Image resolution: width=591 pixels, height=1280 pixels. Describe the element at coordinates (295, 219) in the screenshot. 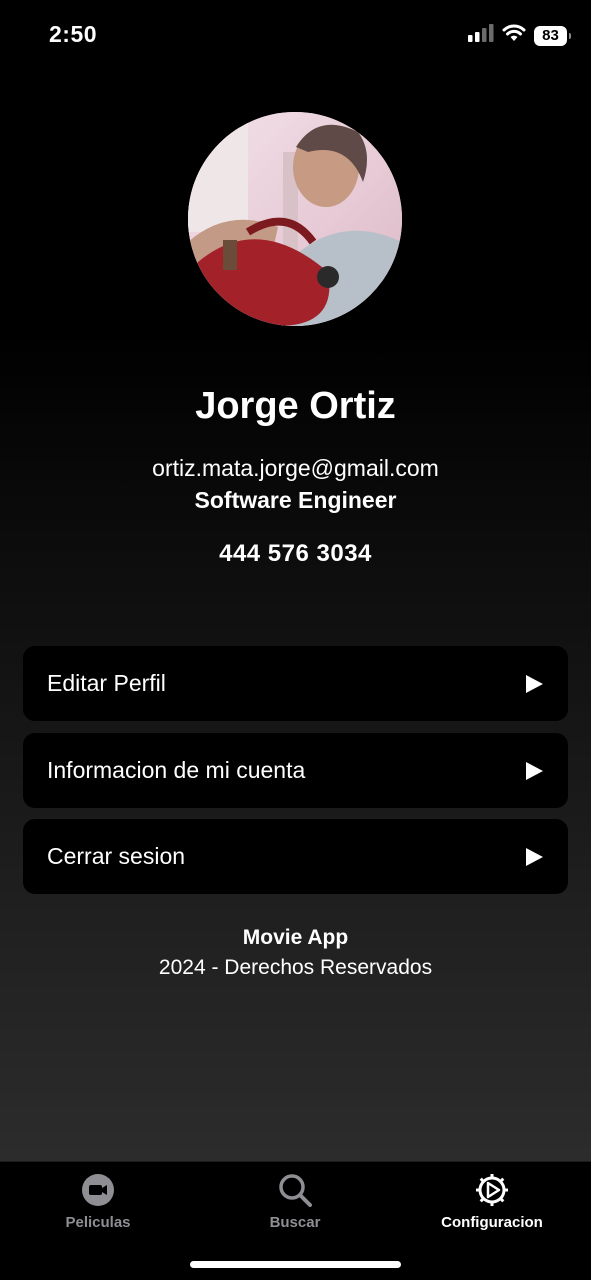

I see `avatar` at that location.